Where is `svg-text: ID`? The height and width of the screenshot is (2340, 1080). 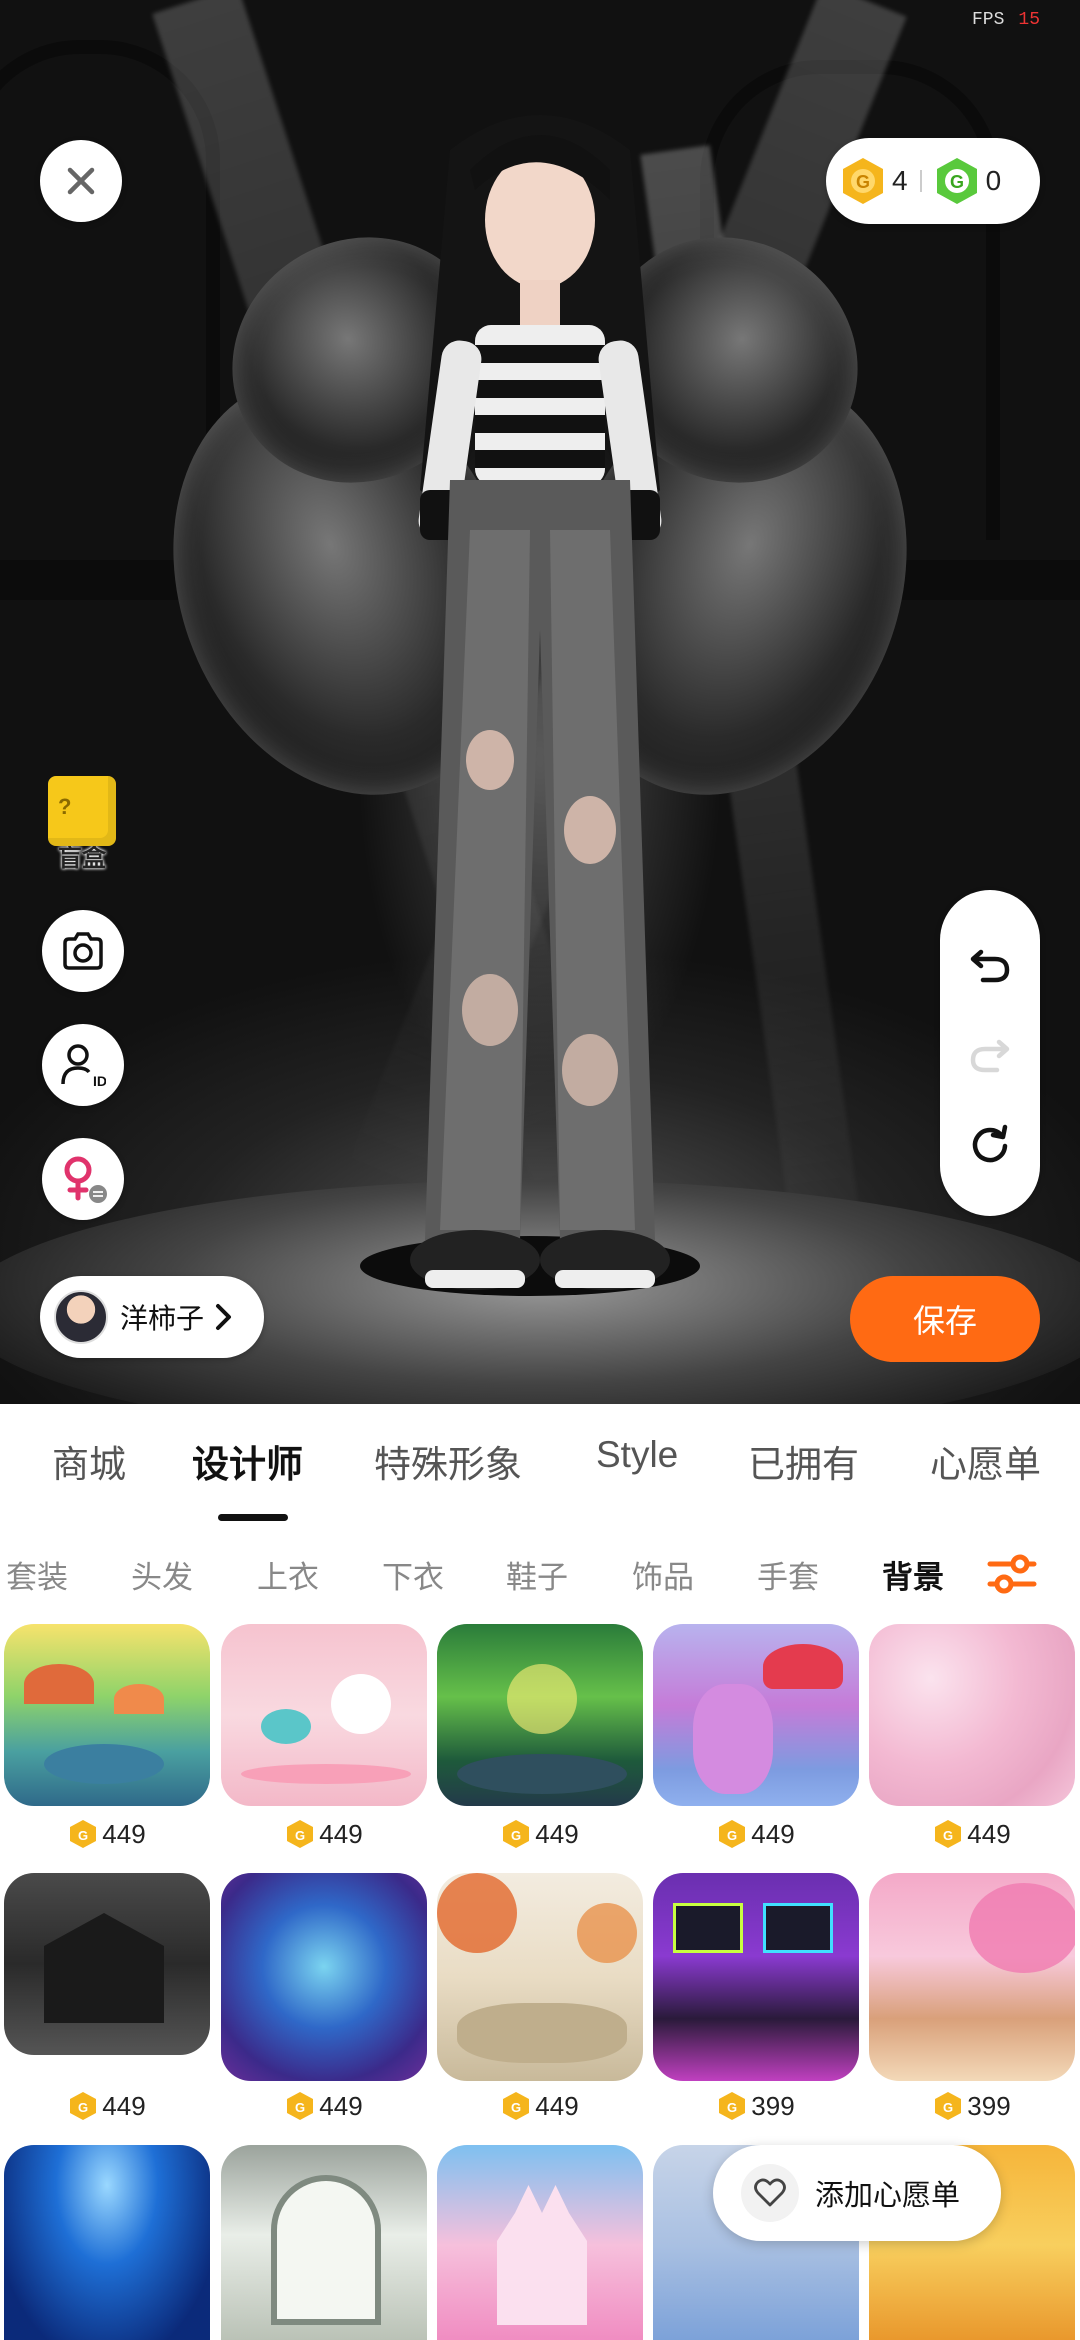 svg-text: ID is located at coordinates (99, 1080).